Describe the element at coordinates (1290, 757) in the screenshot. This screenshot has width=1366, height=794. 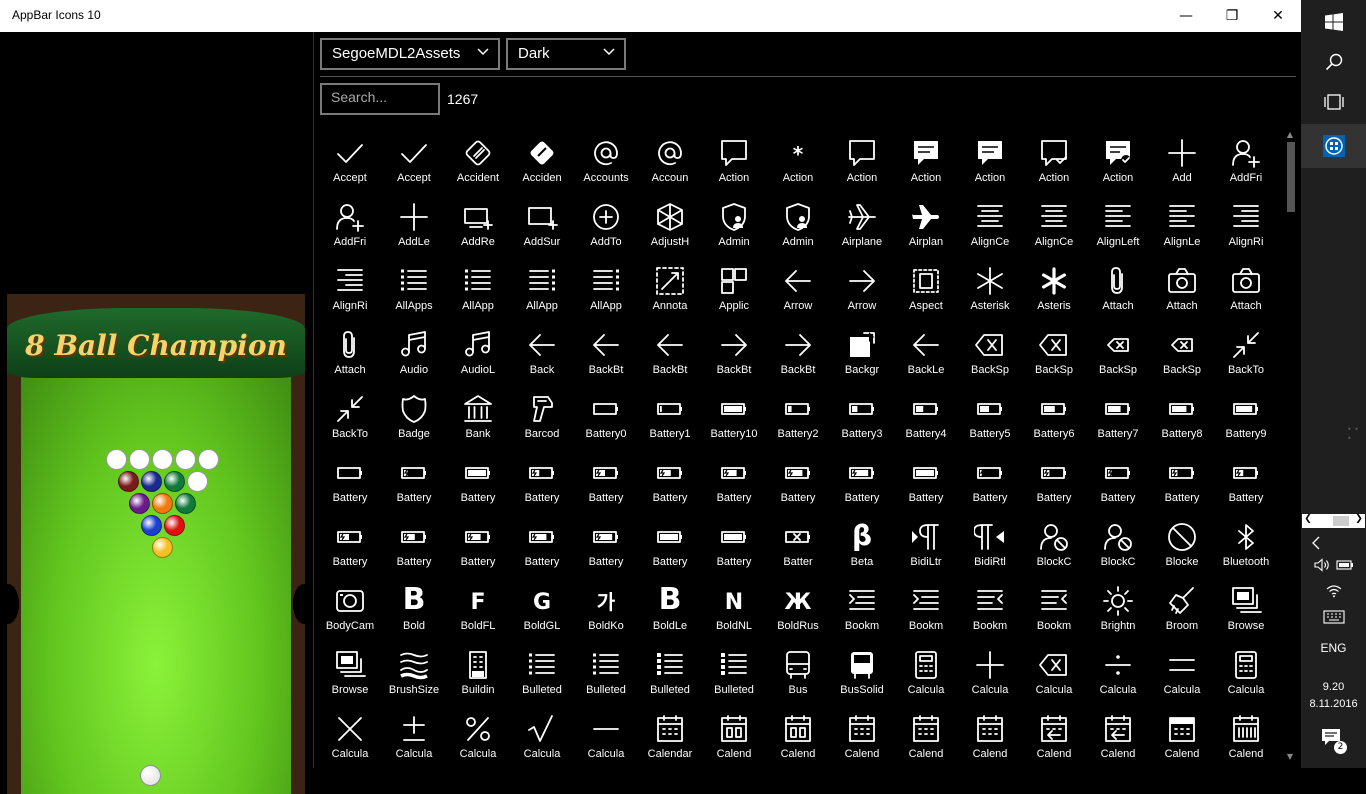
I see `scroll-down-arrow: ▼` at that location.